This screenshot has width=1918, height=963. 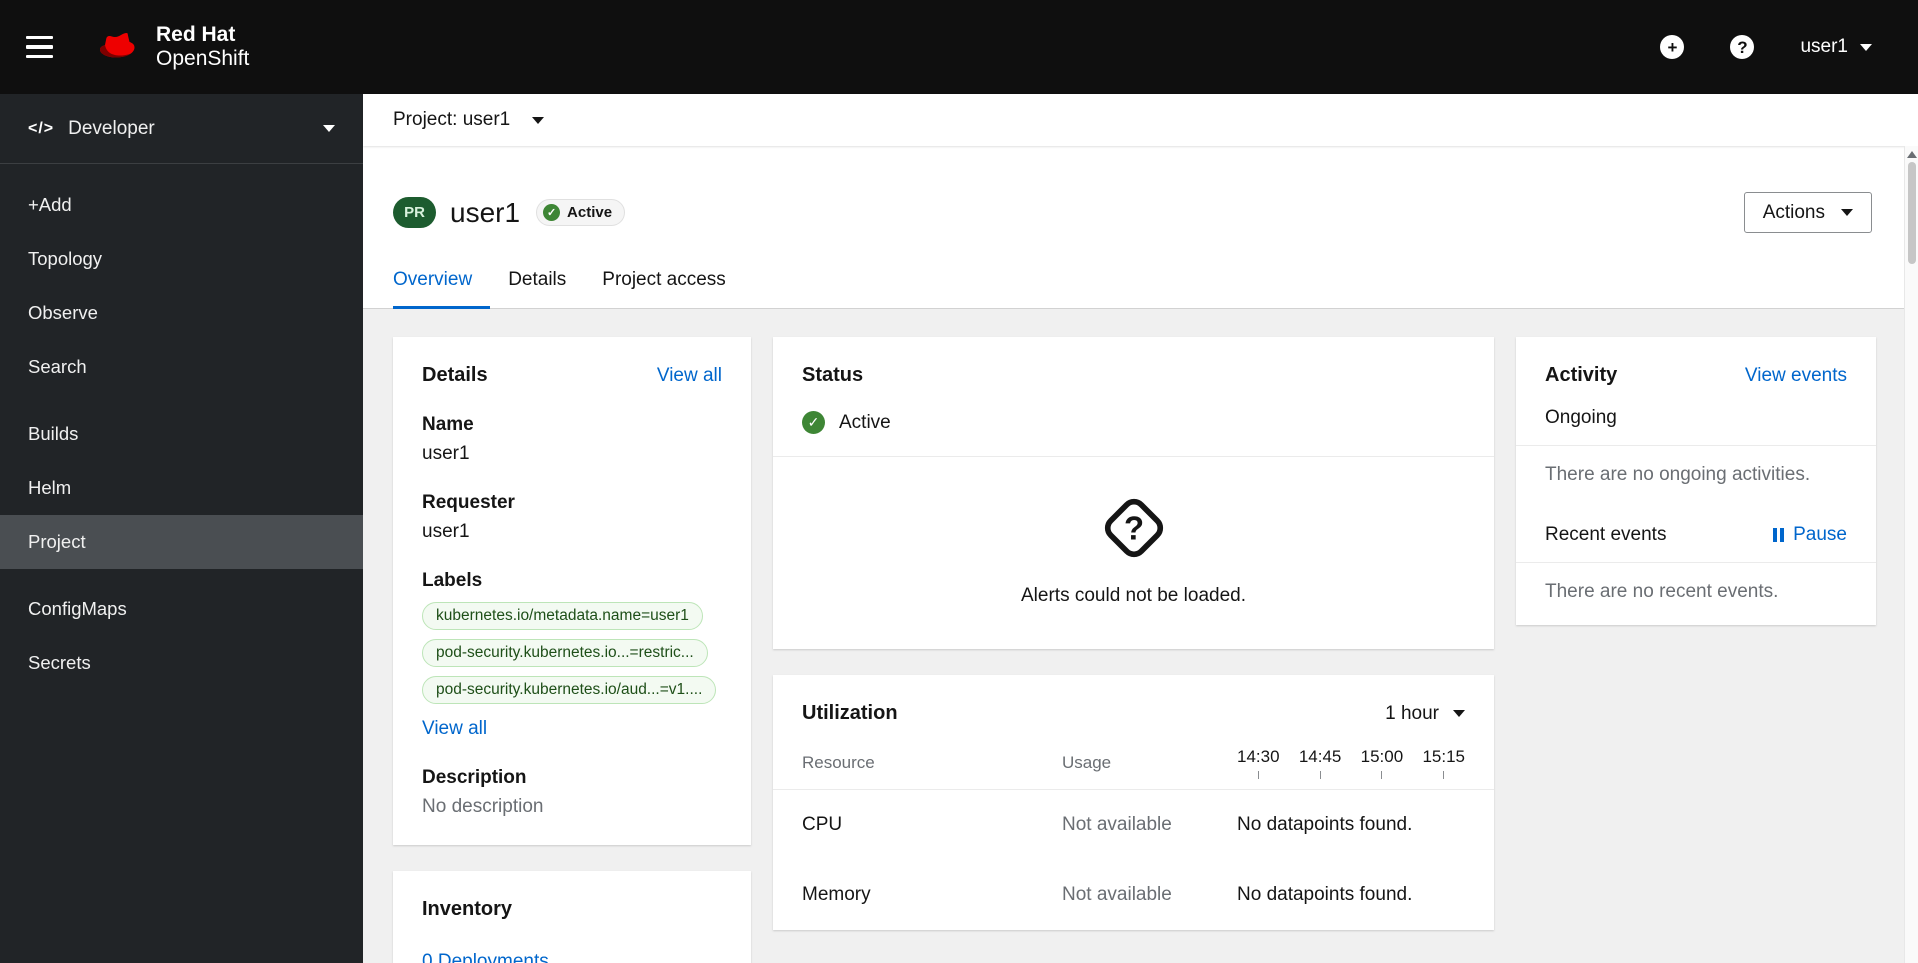 I want to click on sidebar-item-secrets: Secrets, so click(x=181, y=663).